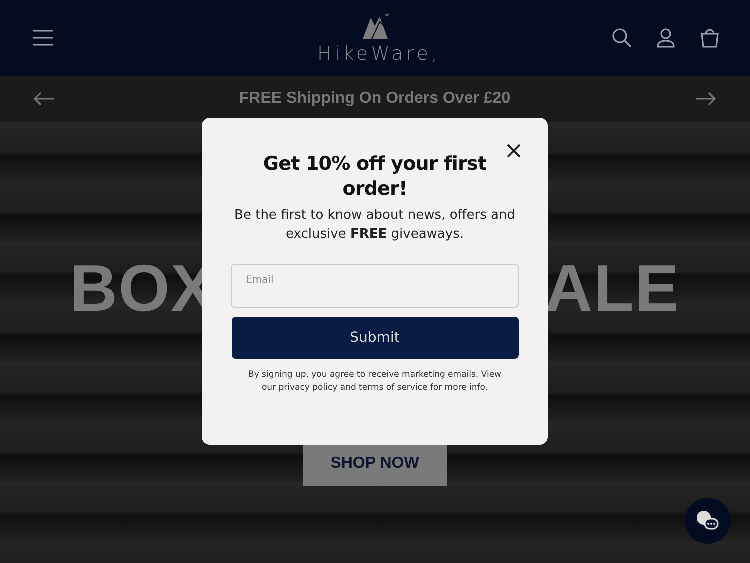 The height and width of the screenshot is (563, 750). What do you see at coordinates (43, 38) in the screenshot?
I see `menu-icon` at bounding box center [43, 38].